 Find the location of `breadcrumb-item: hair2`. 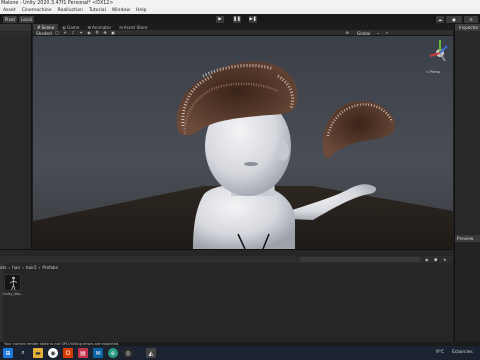

breadcrumb-item: hair2 is located at coordinates (31, 267).